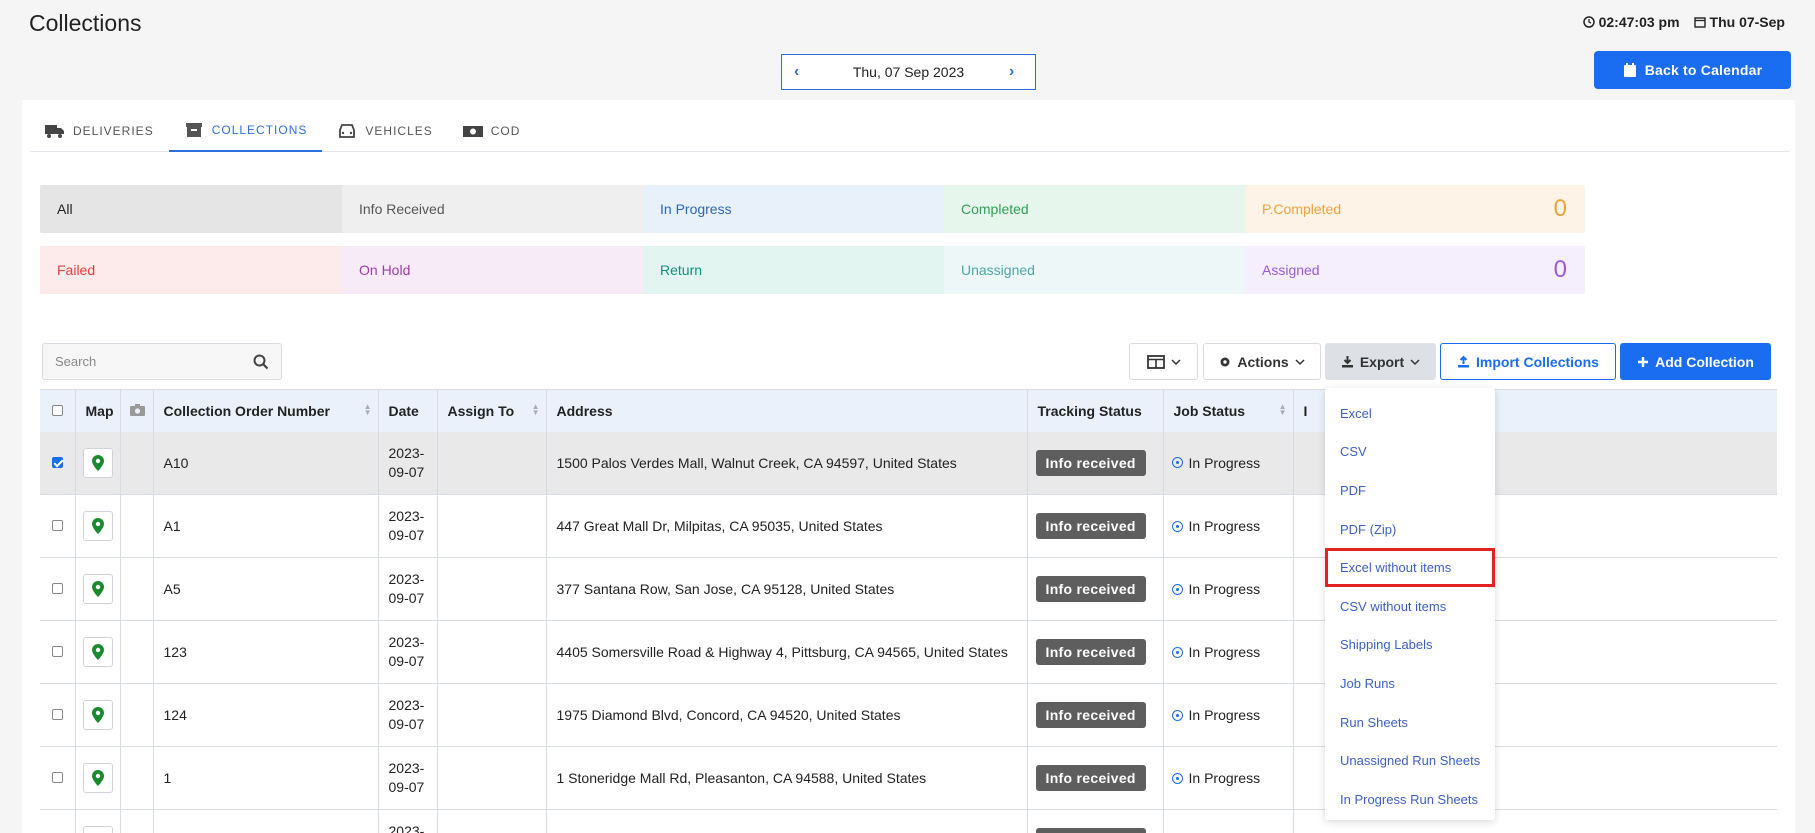  I want to click on stat-card-in-progress: In Progress8, so click(813, 209).